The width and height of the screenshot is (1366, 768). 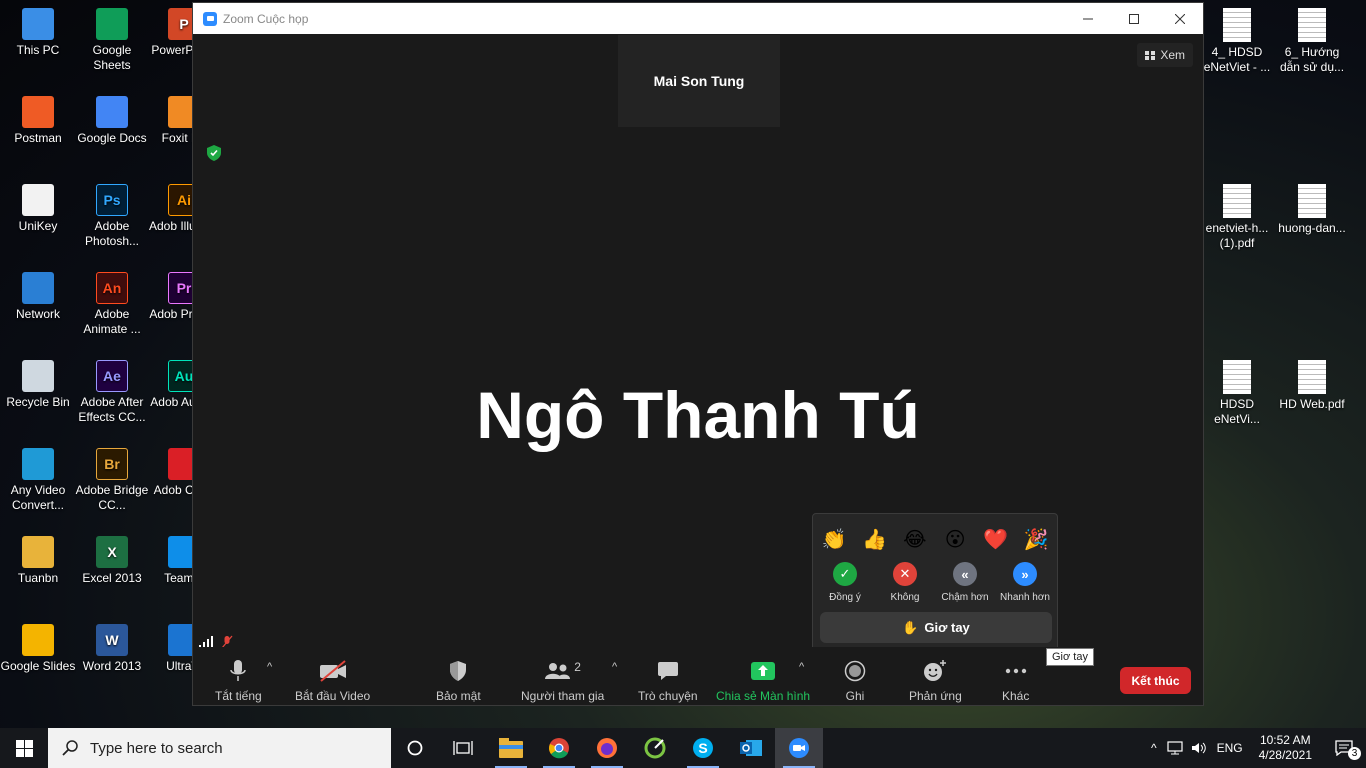 I want to click on participants-button: 2 Người tham gia, so click(x=562, y=681).